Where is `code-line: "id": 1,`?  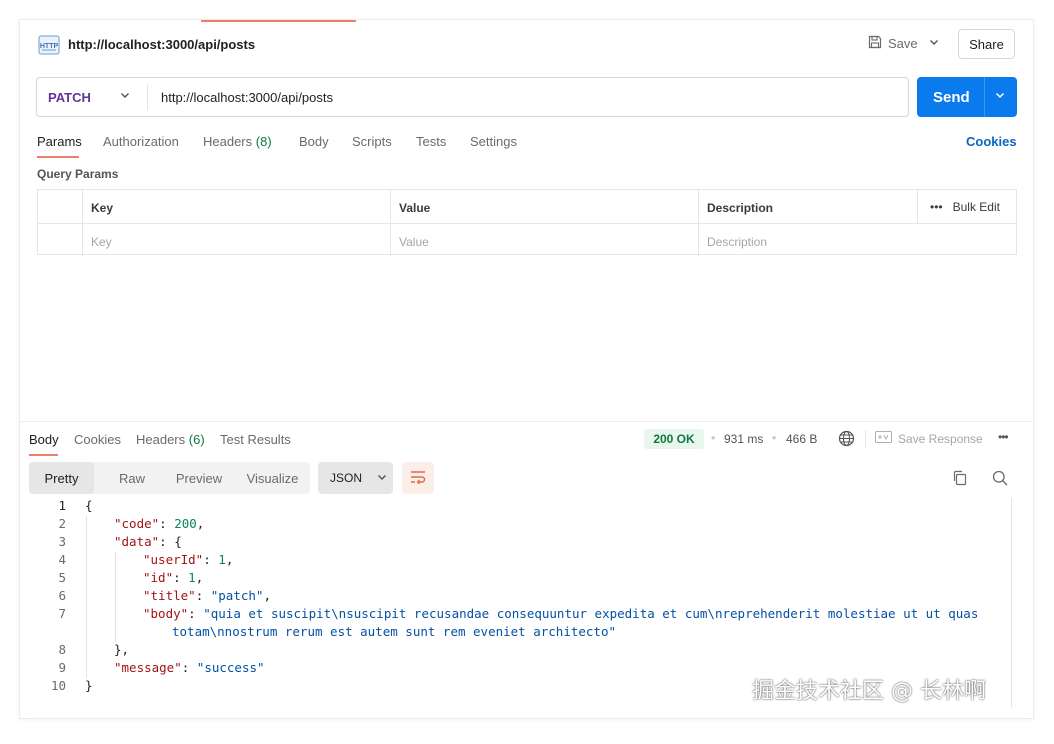
code-line: "id": 1, is located at coordinates (173, 577).